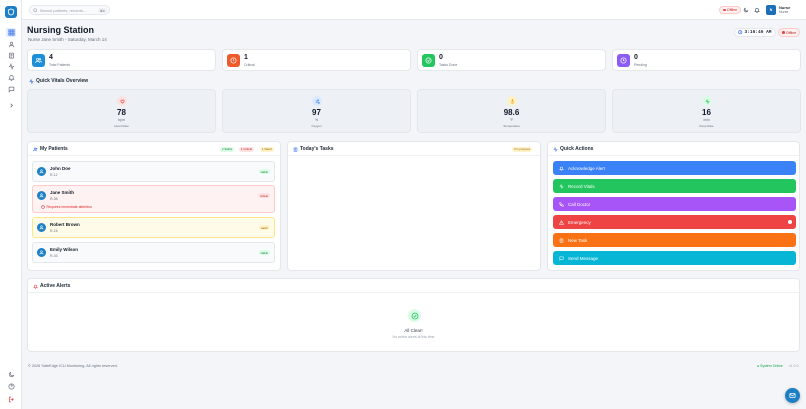 Image resolution: width=806 pixels, height=409 pixels. What do you see at coordinates (51, 57) in the screenshot?
I see `stat-value: 4` at bounding box center [51, 57].